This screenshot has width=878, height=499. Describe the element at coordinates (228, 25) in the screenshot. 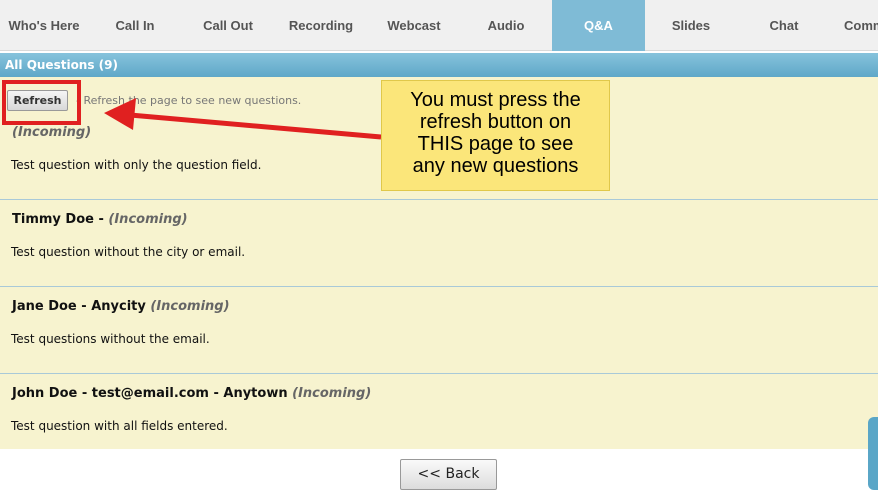

I see `tab-call-out: Call Out` at that location.